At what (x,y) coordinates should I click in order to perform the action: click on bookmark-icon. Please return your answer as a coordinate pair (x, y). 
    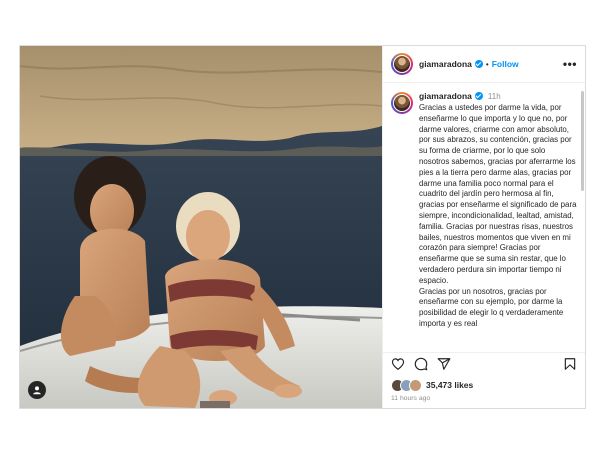
    Looking at the image, I should click on (570, 364).